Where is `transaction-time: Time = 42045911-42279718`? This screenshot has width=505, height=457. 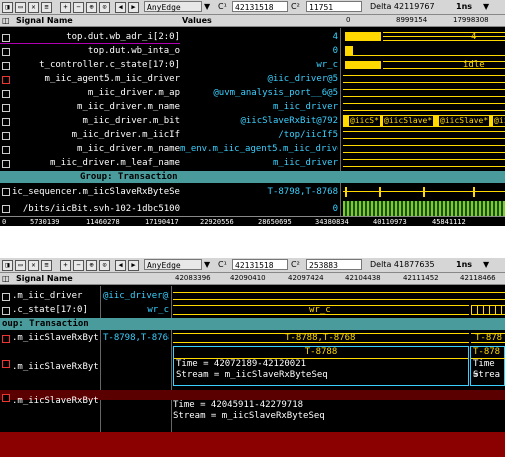
transaction-time: Time = 42045911-42279718 is located at coordinates (238, 405).